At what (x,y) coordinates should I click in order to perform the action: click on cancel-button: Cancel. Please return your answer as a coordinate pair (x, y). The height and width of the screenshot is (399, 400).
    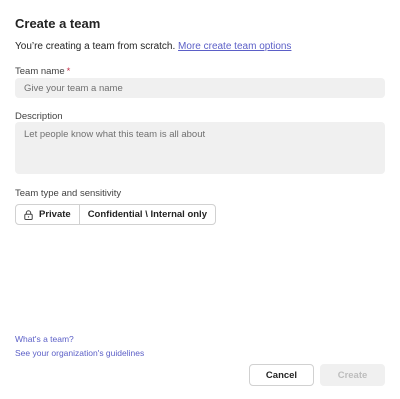
    Looking at the image, I should click on (281, 375).